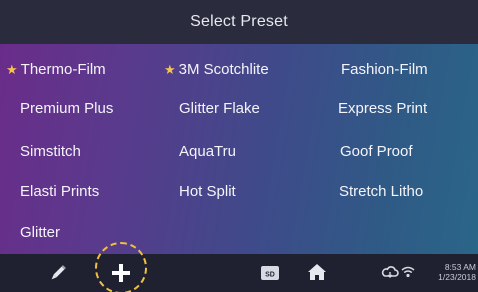 This screenshot has height=292, width=478. Describe the element at coordinates (457, 277) in the screenshot. I see `clock-date: 1/23/2018` at that location.